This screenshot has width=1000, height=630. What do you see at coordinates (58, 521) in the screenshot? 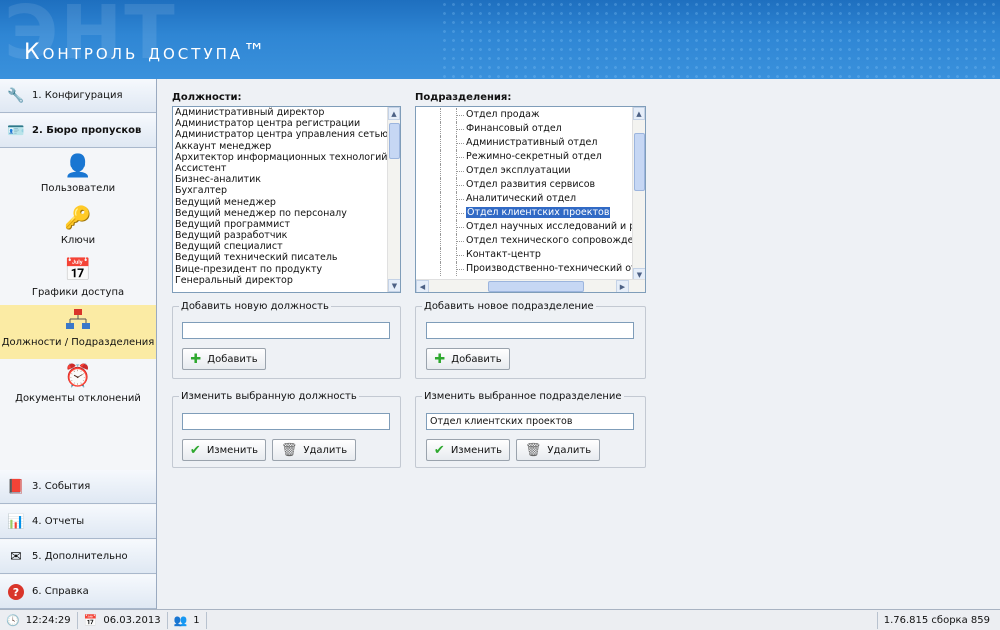
I see `nav-label: 4. Отчеты` at bounding box center [58, 521].